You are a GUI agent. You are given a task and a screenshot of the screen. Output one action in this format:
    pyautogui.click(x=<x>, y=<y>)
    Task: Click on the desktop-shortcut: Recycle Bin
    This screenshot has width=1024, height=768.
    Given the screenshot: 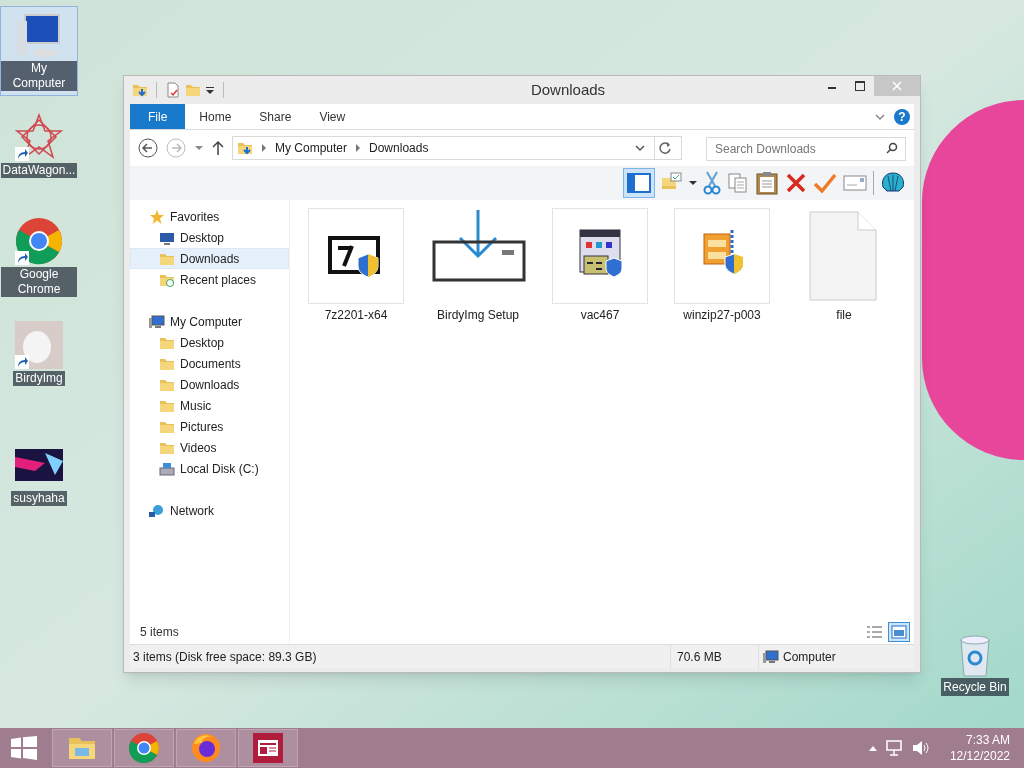 What is the action you would take?
    pyautogui.click(x=975, y=664)
    